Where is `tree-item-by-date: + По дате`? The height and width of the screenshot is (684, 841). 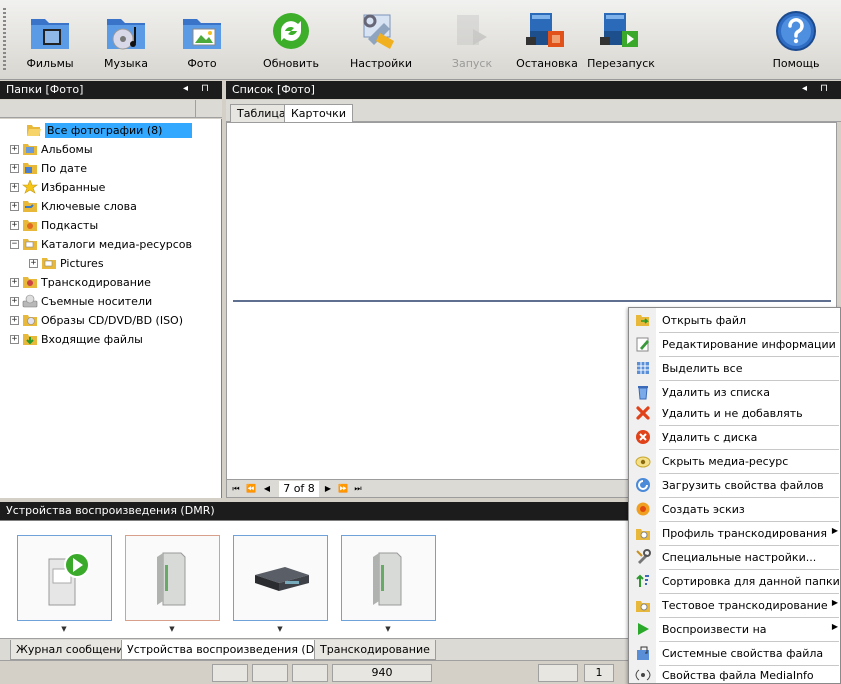
tree-item-by-date: + По дате is located at coordinates (48, 168).